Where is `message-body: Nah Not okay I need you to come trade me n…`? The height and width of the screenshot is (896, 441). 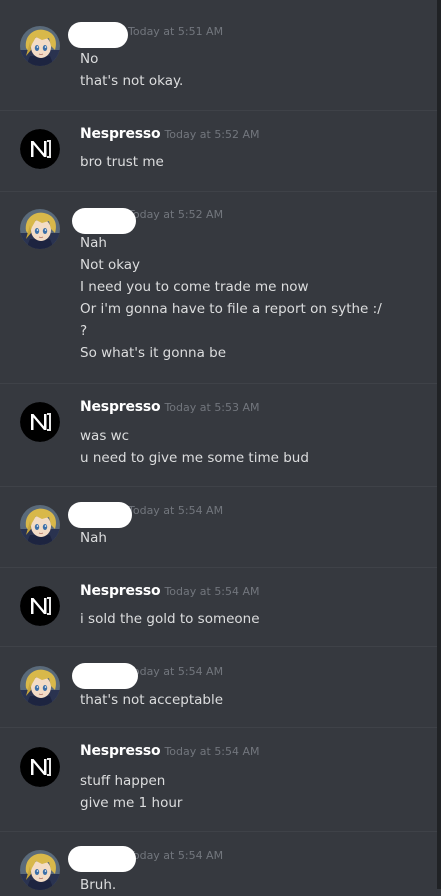
message-body: Nah Not okay I need you to come trade me n… is located at coordinates (231, 298).